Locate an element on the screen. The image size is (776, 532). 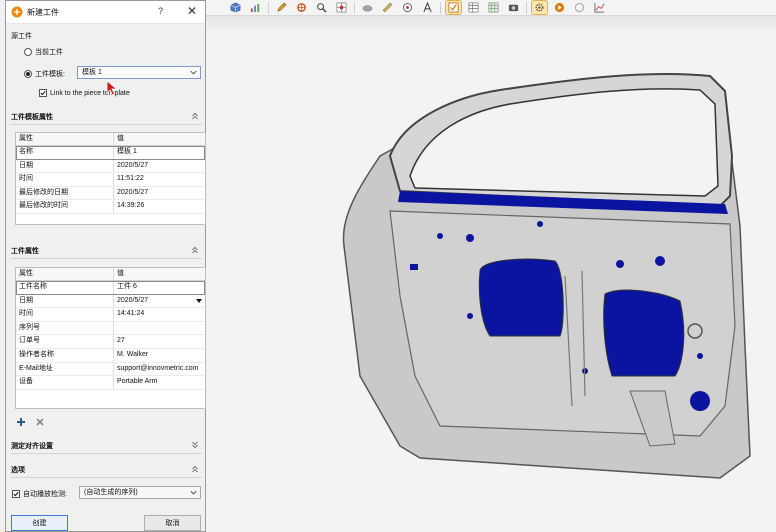
table-row: 操作者名称 M. Walker is located at coordinates (110, 355).